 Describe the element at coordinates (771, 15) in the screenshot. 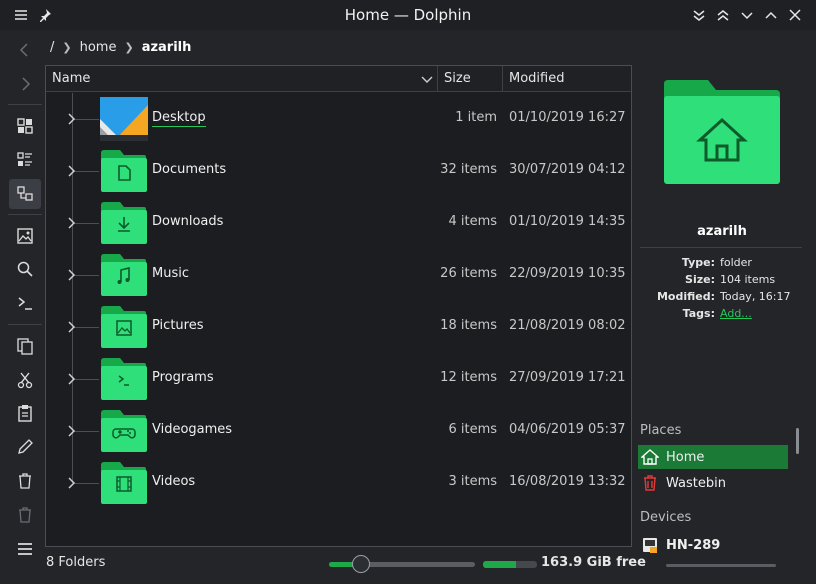

I see `maximize-icon` at that location.